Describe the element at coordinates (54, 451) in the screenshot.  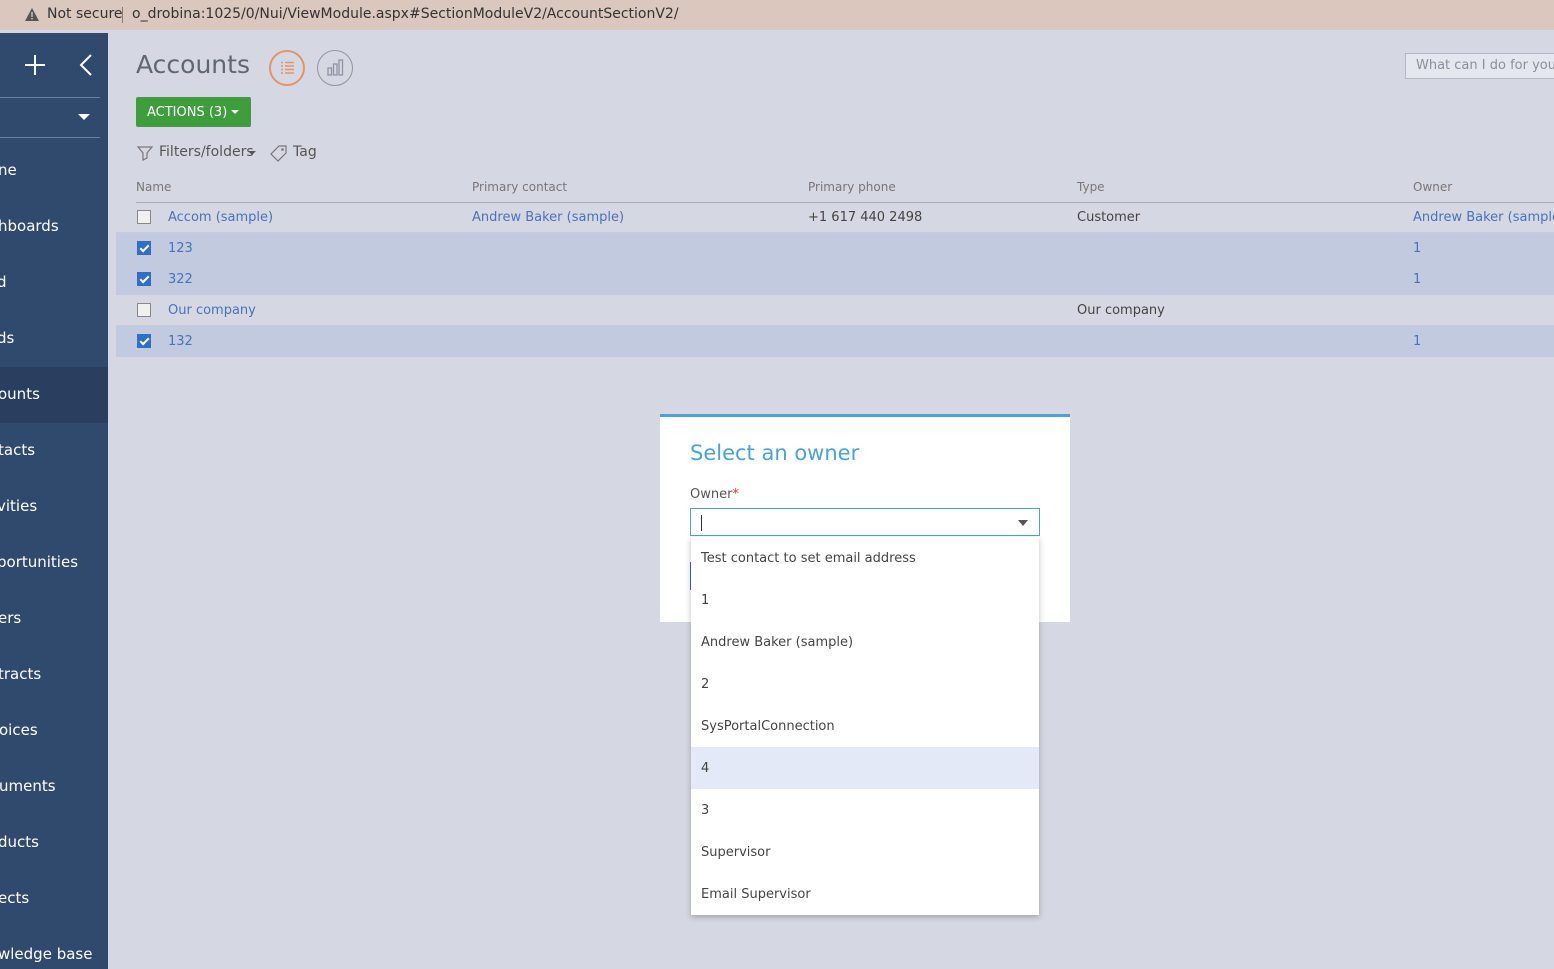
I see `sidebar-item: tacts` at that location.